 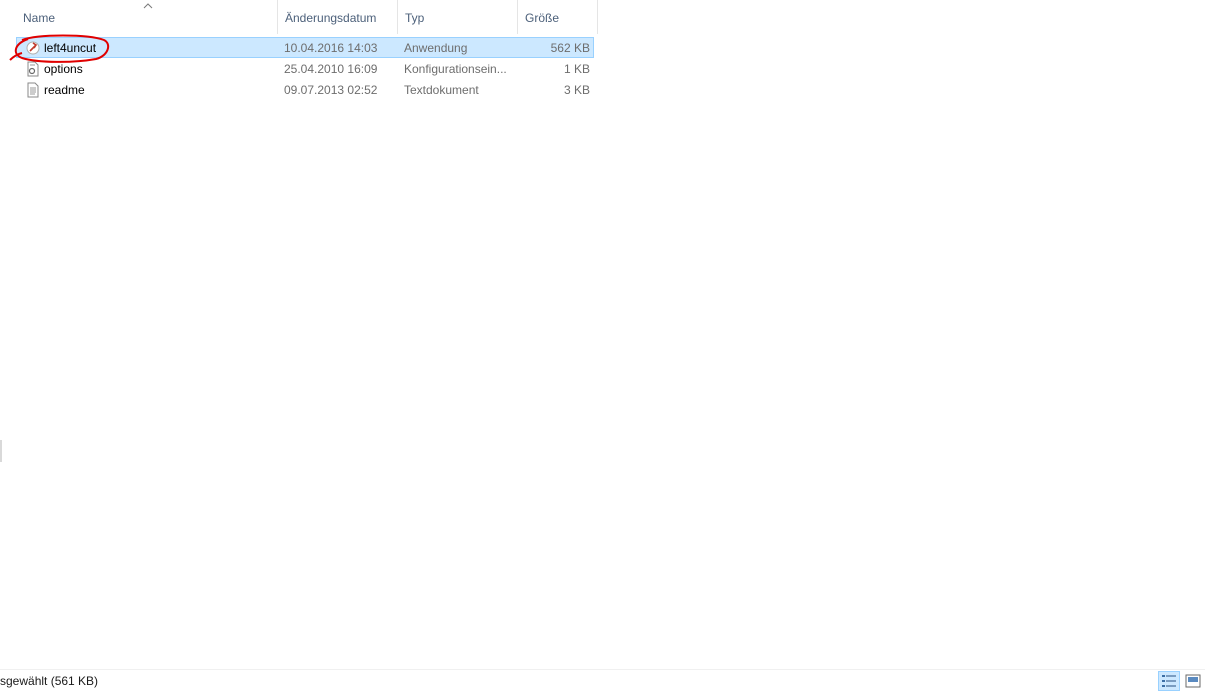 I want to click on file-name: left4uncut, so click(x=70, y=48).